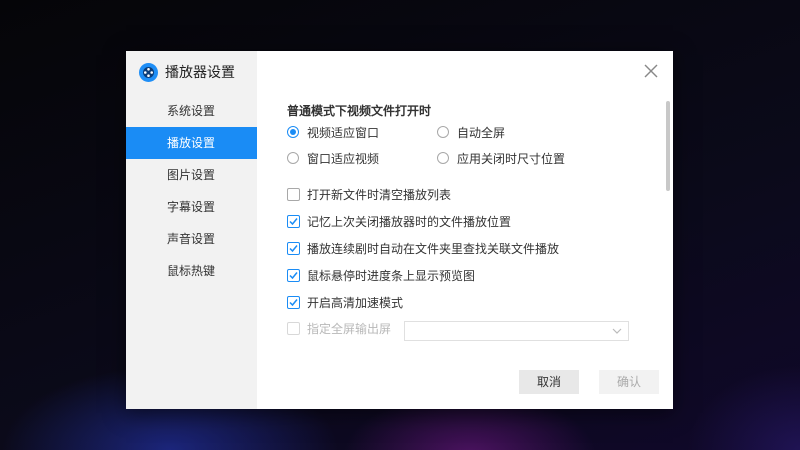 The height and width of the screenshot is (450, 800). I want to click on sidebar-item-playback: 播放设置, so click(191, 143).